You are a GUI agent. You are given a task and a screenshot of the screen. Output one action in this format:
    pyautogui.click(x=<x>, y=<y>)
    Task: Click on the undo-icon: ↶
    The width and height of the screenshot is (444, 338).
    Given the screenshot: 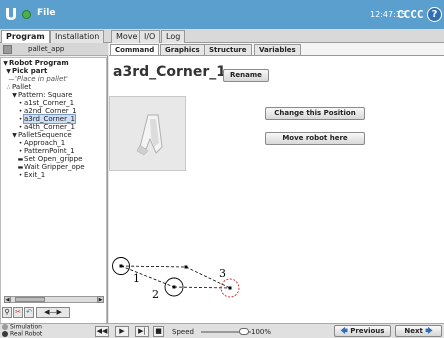 What is the action you would take?
    pyautogui.click(x=29, y=312)
    